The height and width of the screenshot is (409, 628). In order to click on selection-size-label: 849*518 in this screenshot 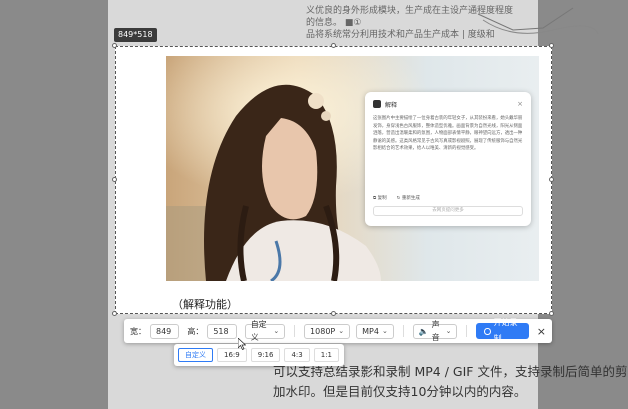, I will do `click(135, 35)`.